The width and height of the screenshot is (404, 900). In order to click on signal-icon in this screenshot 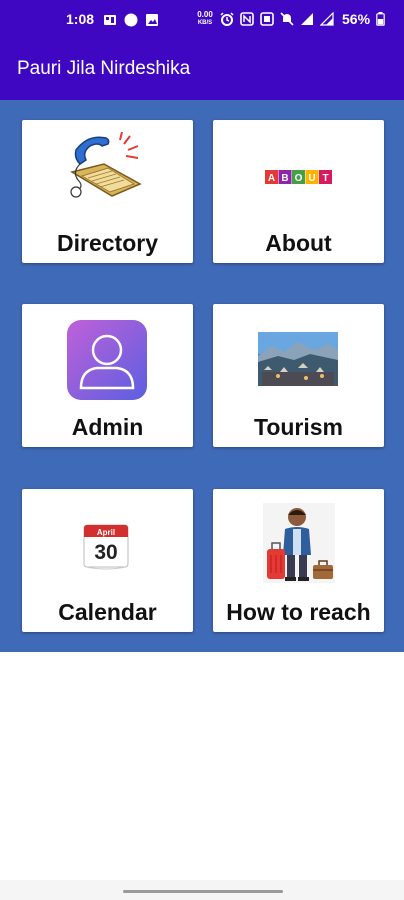, I will do `click(307, 19)`.